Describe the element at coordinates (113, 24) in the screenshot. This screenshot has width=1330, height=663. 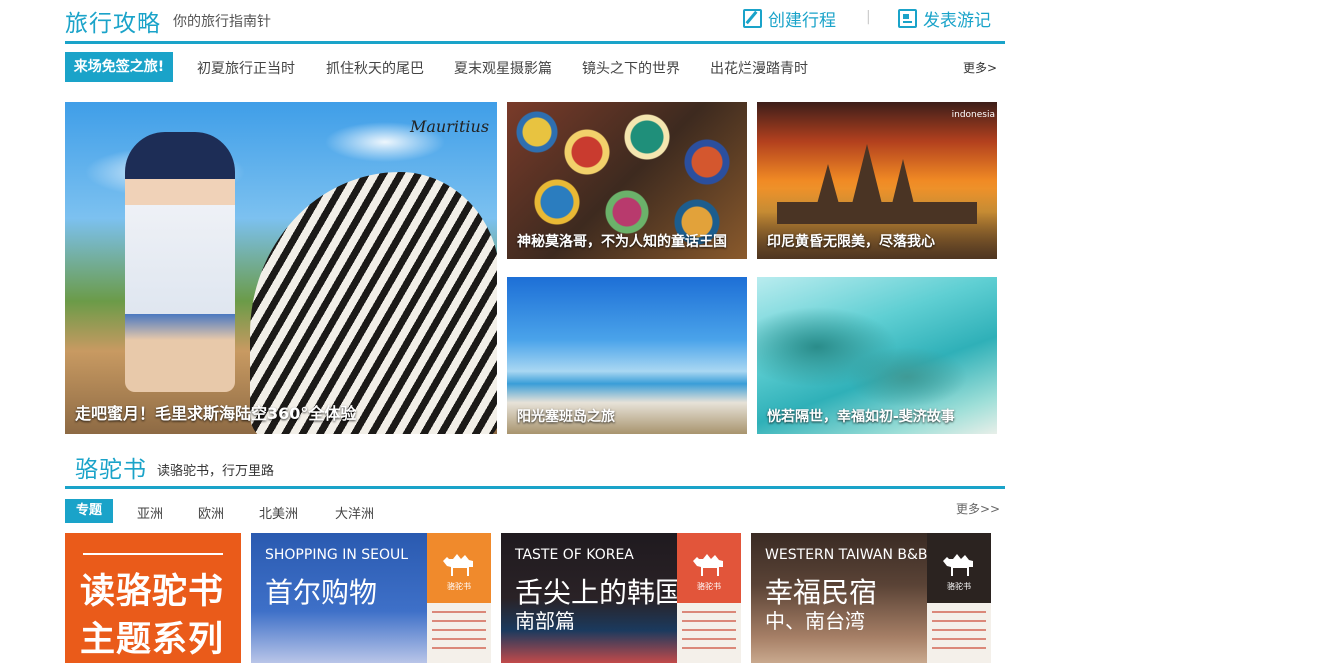
I see `section-title: 旅行攻略` at that location.